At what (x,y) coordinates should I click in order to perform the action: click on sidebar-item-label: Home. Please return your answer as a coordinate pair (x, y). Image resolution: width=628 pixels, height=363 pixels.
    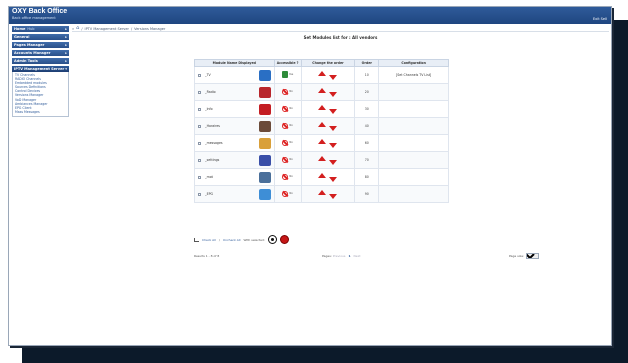
    Looking at the image, I should click on (20, 29).